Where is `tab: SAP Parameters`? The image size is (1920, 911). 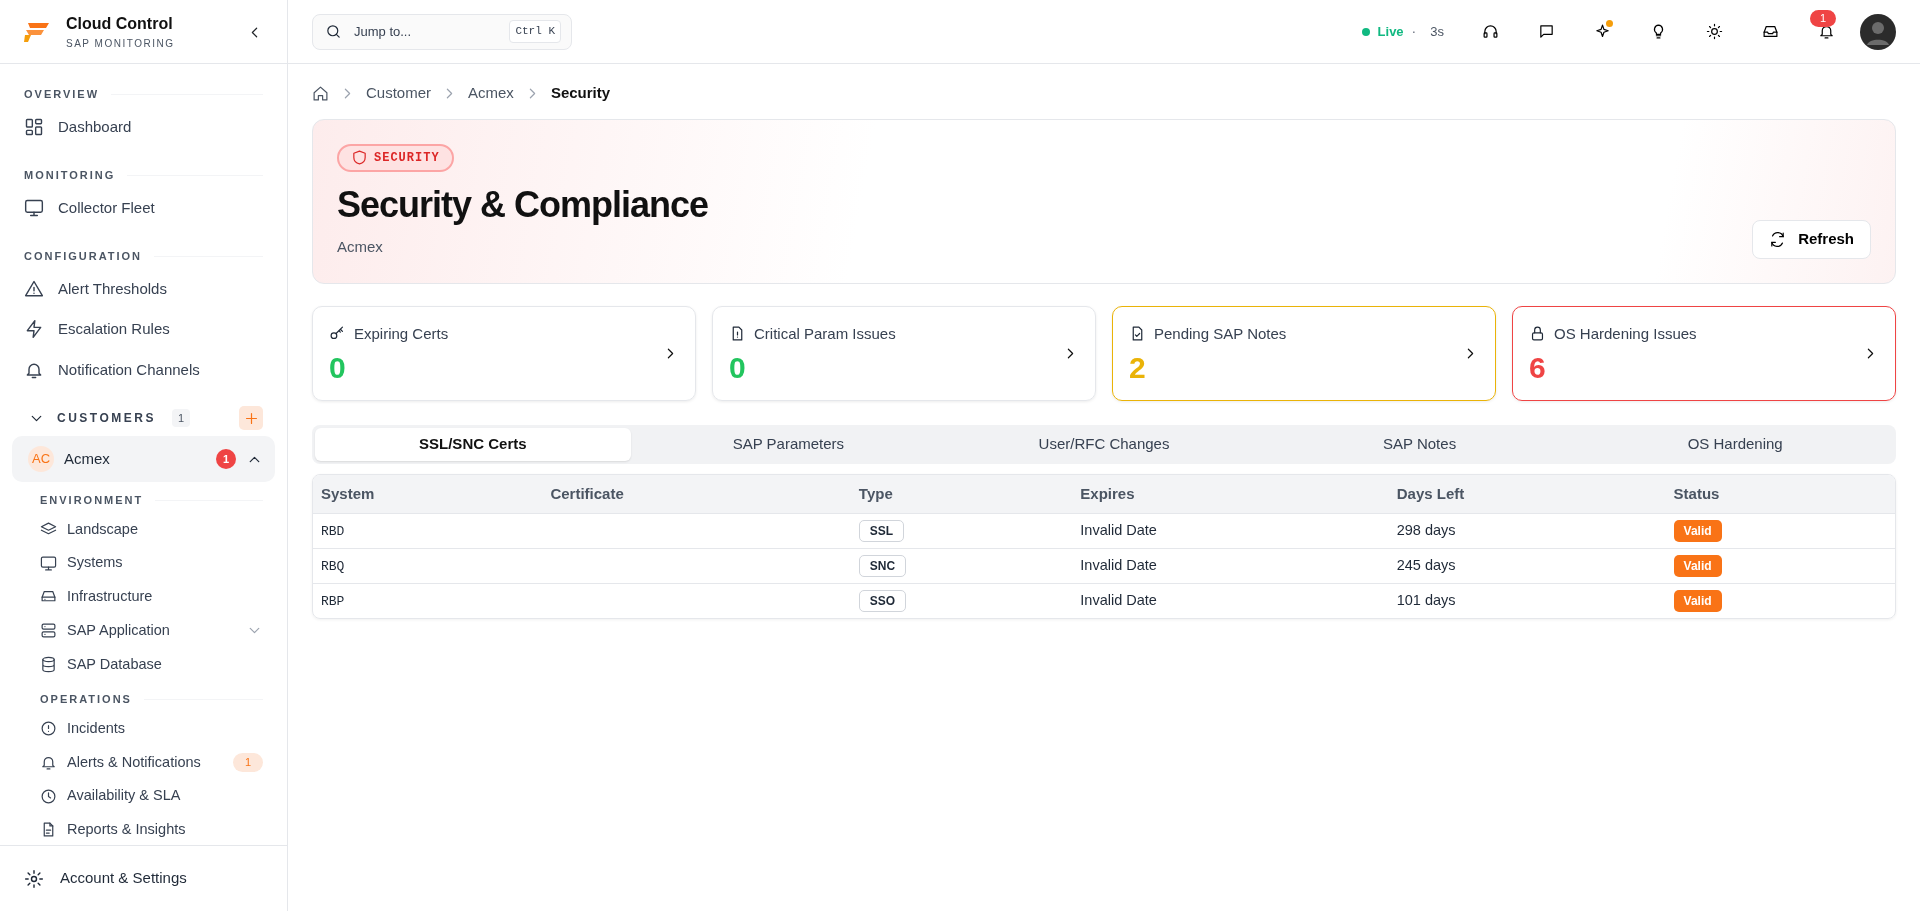
tab: SAP Parameters is located at coordinates (788, 444).